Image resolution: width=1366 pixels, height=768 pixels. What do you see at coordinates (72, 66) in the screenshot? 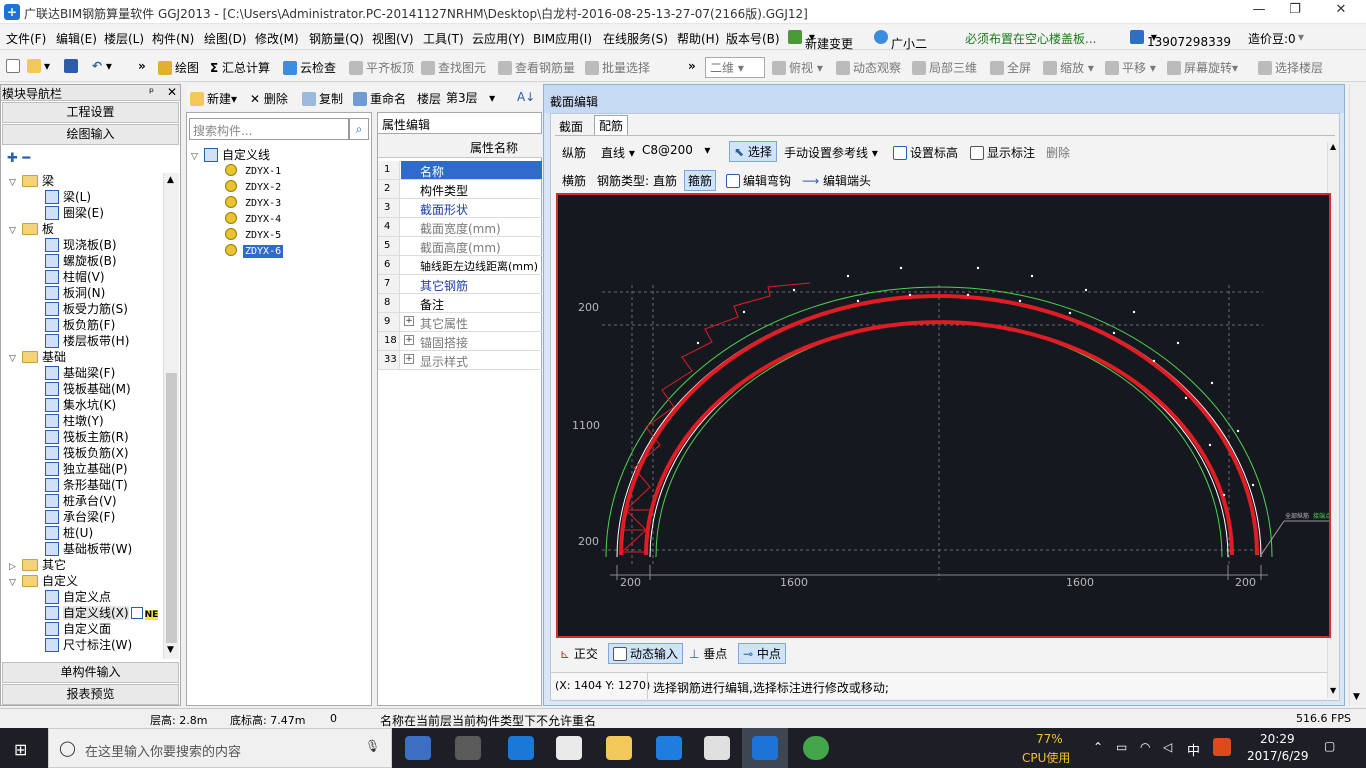
I see `save-icon` at bounding box center [72, 66].